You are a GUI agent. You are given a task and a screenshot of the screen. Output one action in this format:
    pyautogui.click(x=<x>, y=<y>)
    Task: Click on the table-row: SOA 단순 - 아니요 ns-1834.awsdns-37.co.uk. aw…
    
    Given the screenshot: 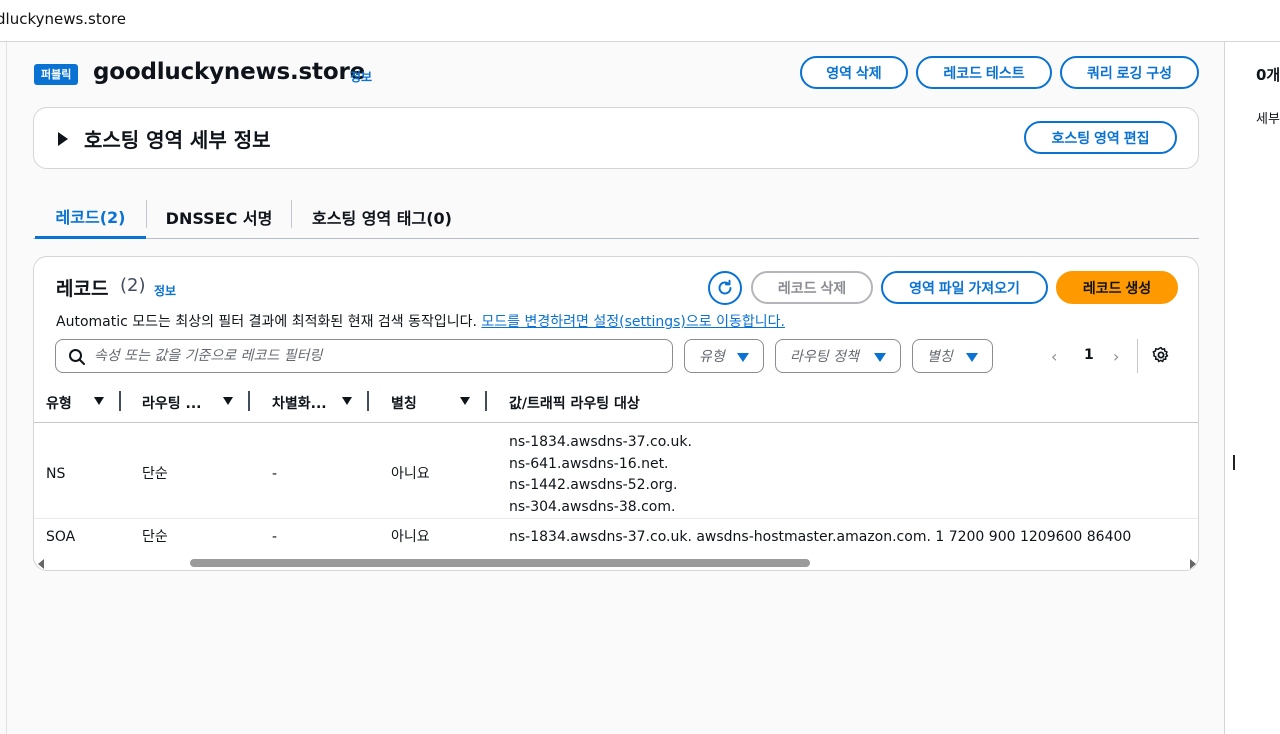 What is the action you would take?
    pyautogui.click(x=616, y=537)
    